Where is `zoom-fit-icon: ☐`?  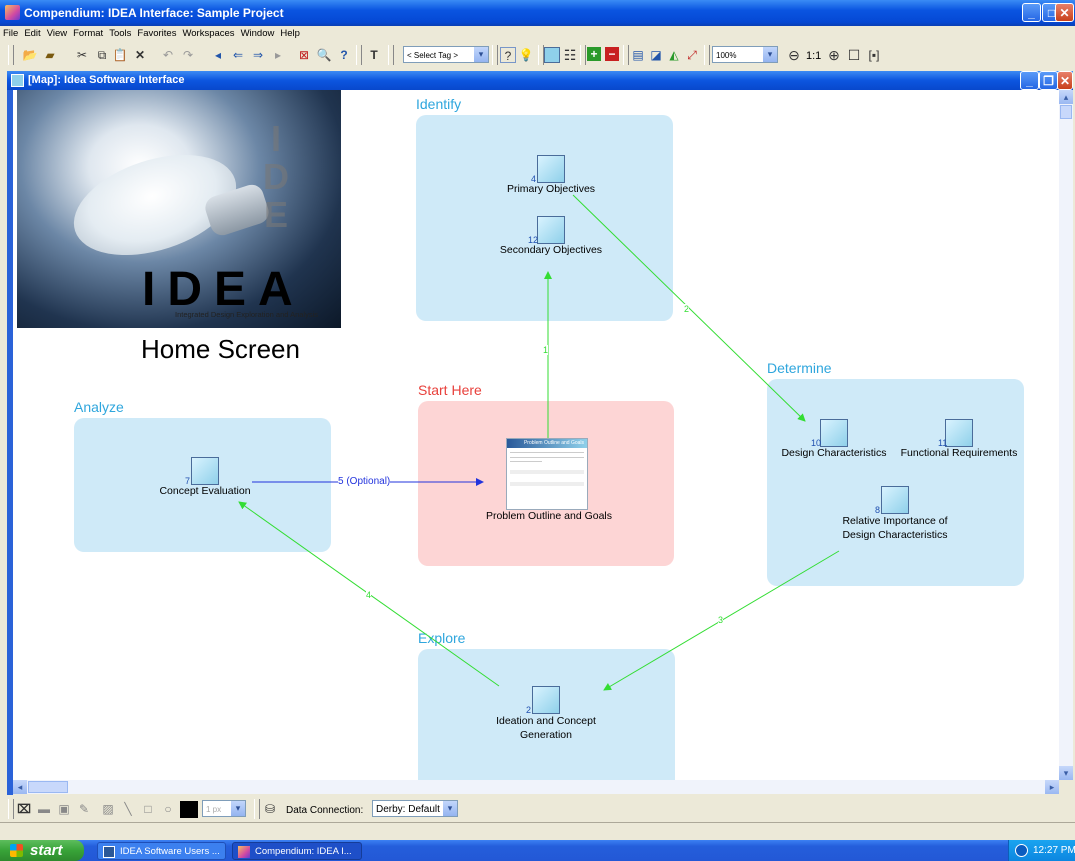 zoom-fit-icon: ☐ is located at coordinates (854, 55).